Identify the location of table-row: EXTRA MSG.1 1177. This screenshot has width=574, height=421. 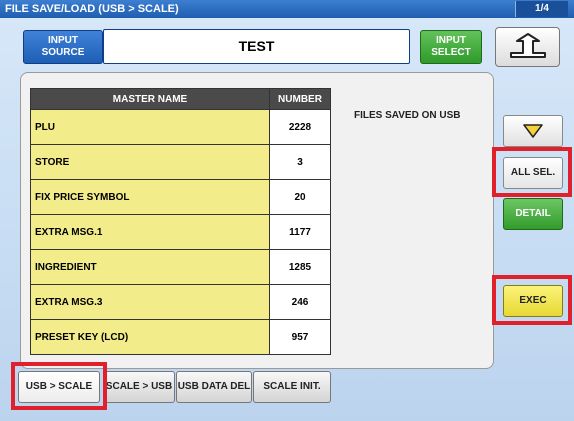
(180, 232).